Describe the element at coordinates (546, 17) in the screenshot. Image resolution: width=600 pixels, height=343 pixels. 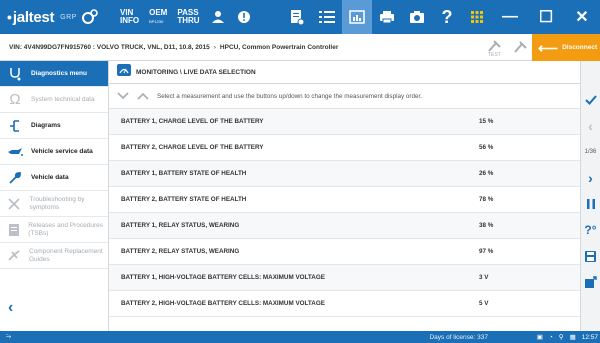
I see `maximize-button: ☐` at that location.